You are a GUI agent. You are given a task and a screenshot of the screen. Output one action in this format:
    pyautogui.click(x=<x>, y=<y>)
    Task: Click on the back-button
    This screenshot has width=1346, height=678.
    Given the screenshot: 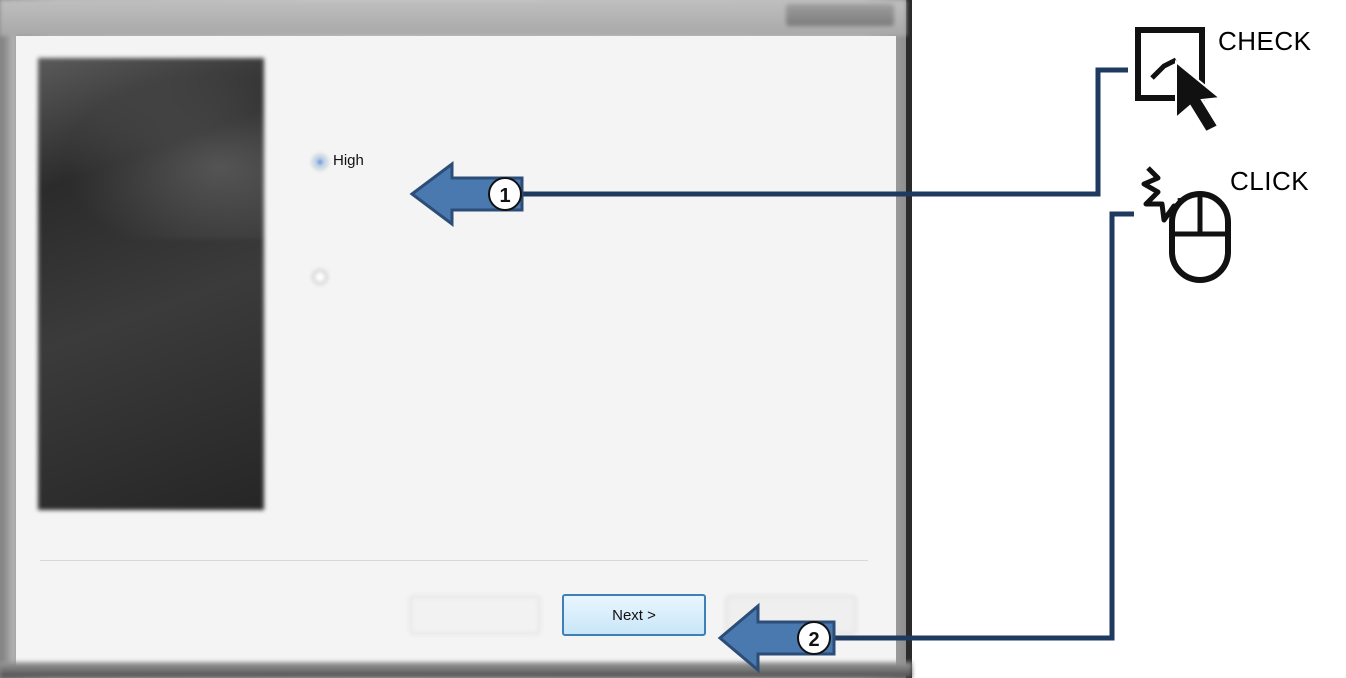 What is the action you would take?
    pyautogui.click(x=475, y=615)
    